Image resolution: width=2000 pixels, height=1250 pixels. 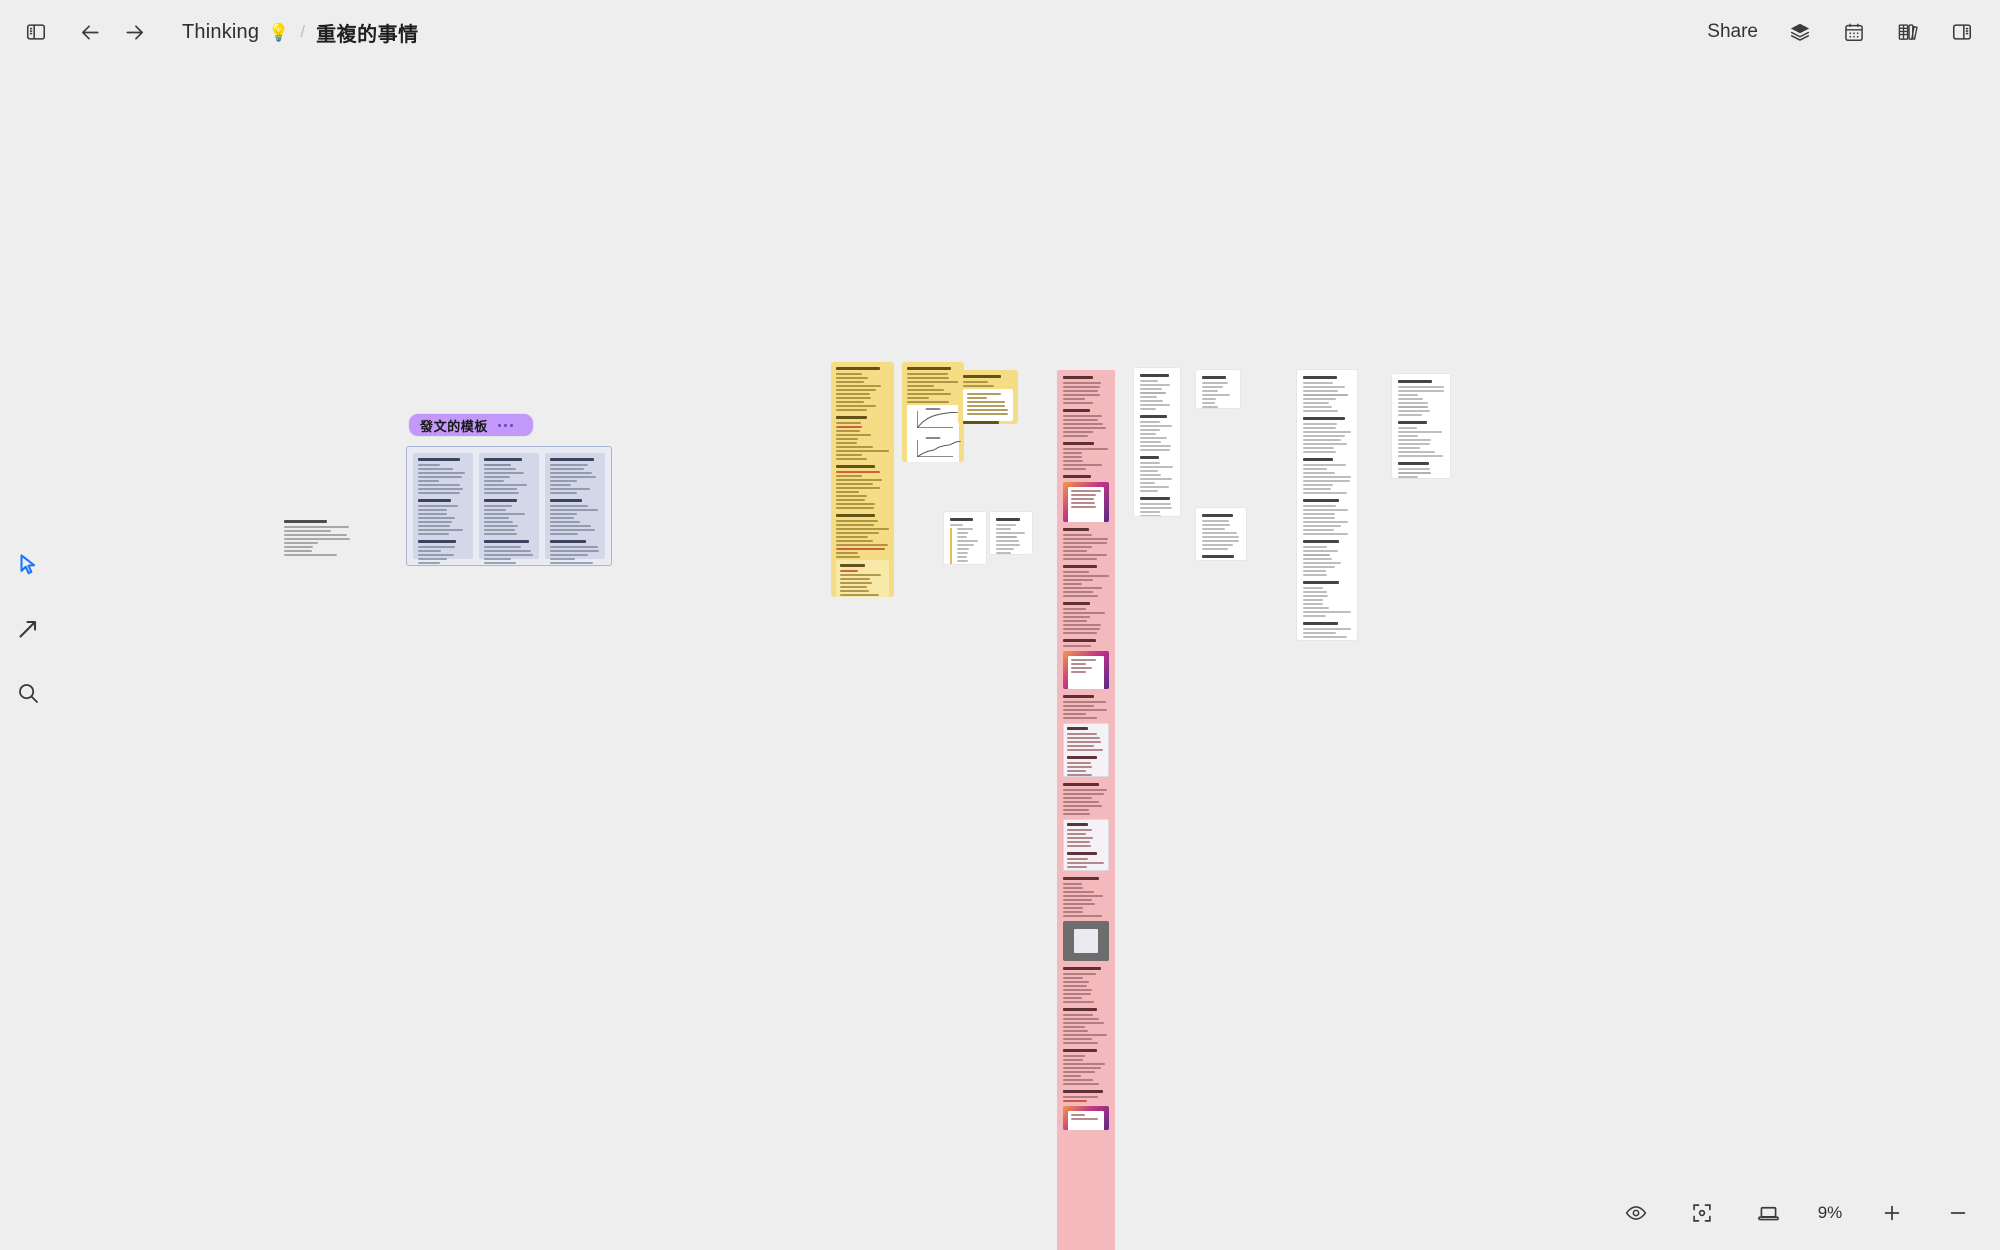 What do you see at coordinates (1854, 32) in the screenshot?
I see `calendar-icon` at bounding box center [1854, 32].